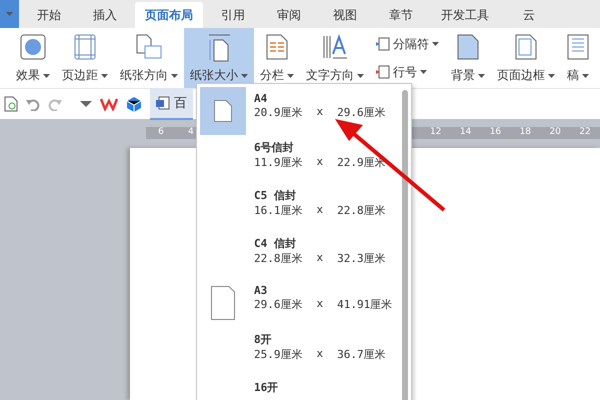 This screenshot has height=400, width=600. What do you see at coordinates (278, 258) in the screenshot?
I see `paper-width: 22.8厘米` at bounding box center [278, 258].